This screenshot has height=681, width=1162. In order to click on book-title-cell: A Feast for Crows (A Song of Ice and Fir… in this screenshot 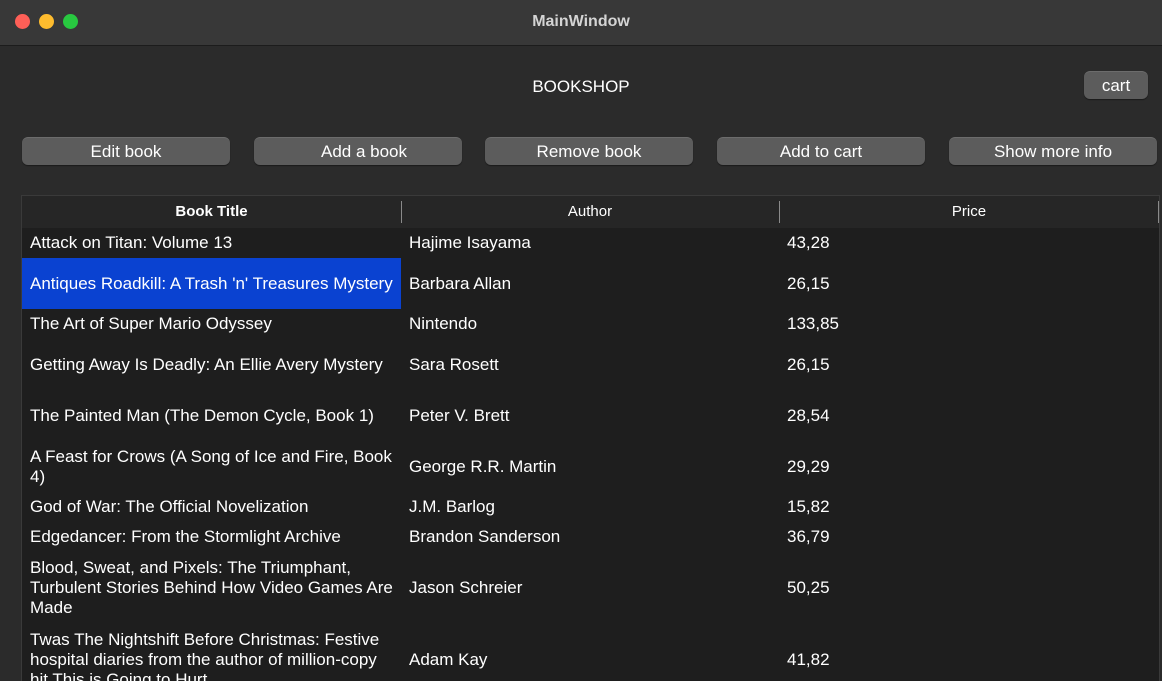, I will do `click(211, 466)`.